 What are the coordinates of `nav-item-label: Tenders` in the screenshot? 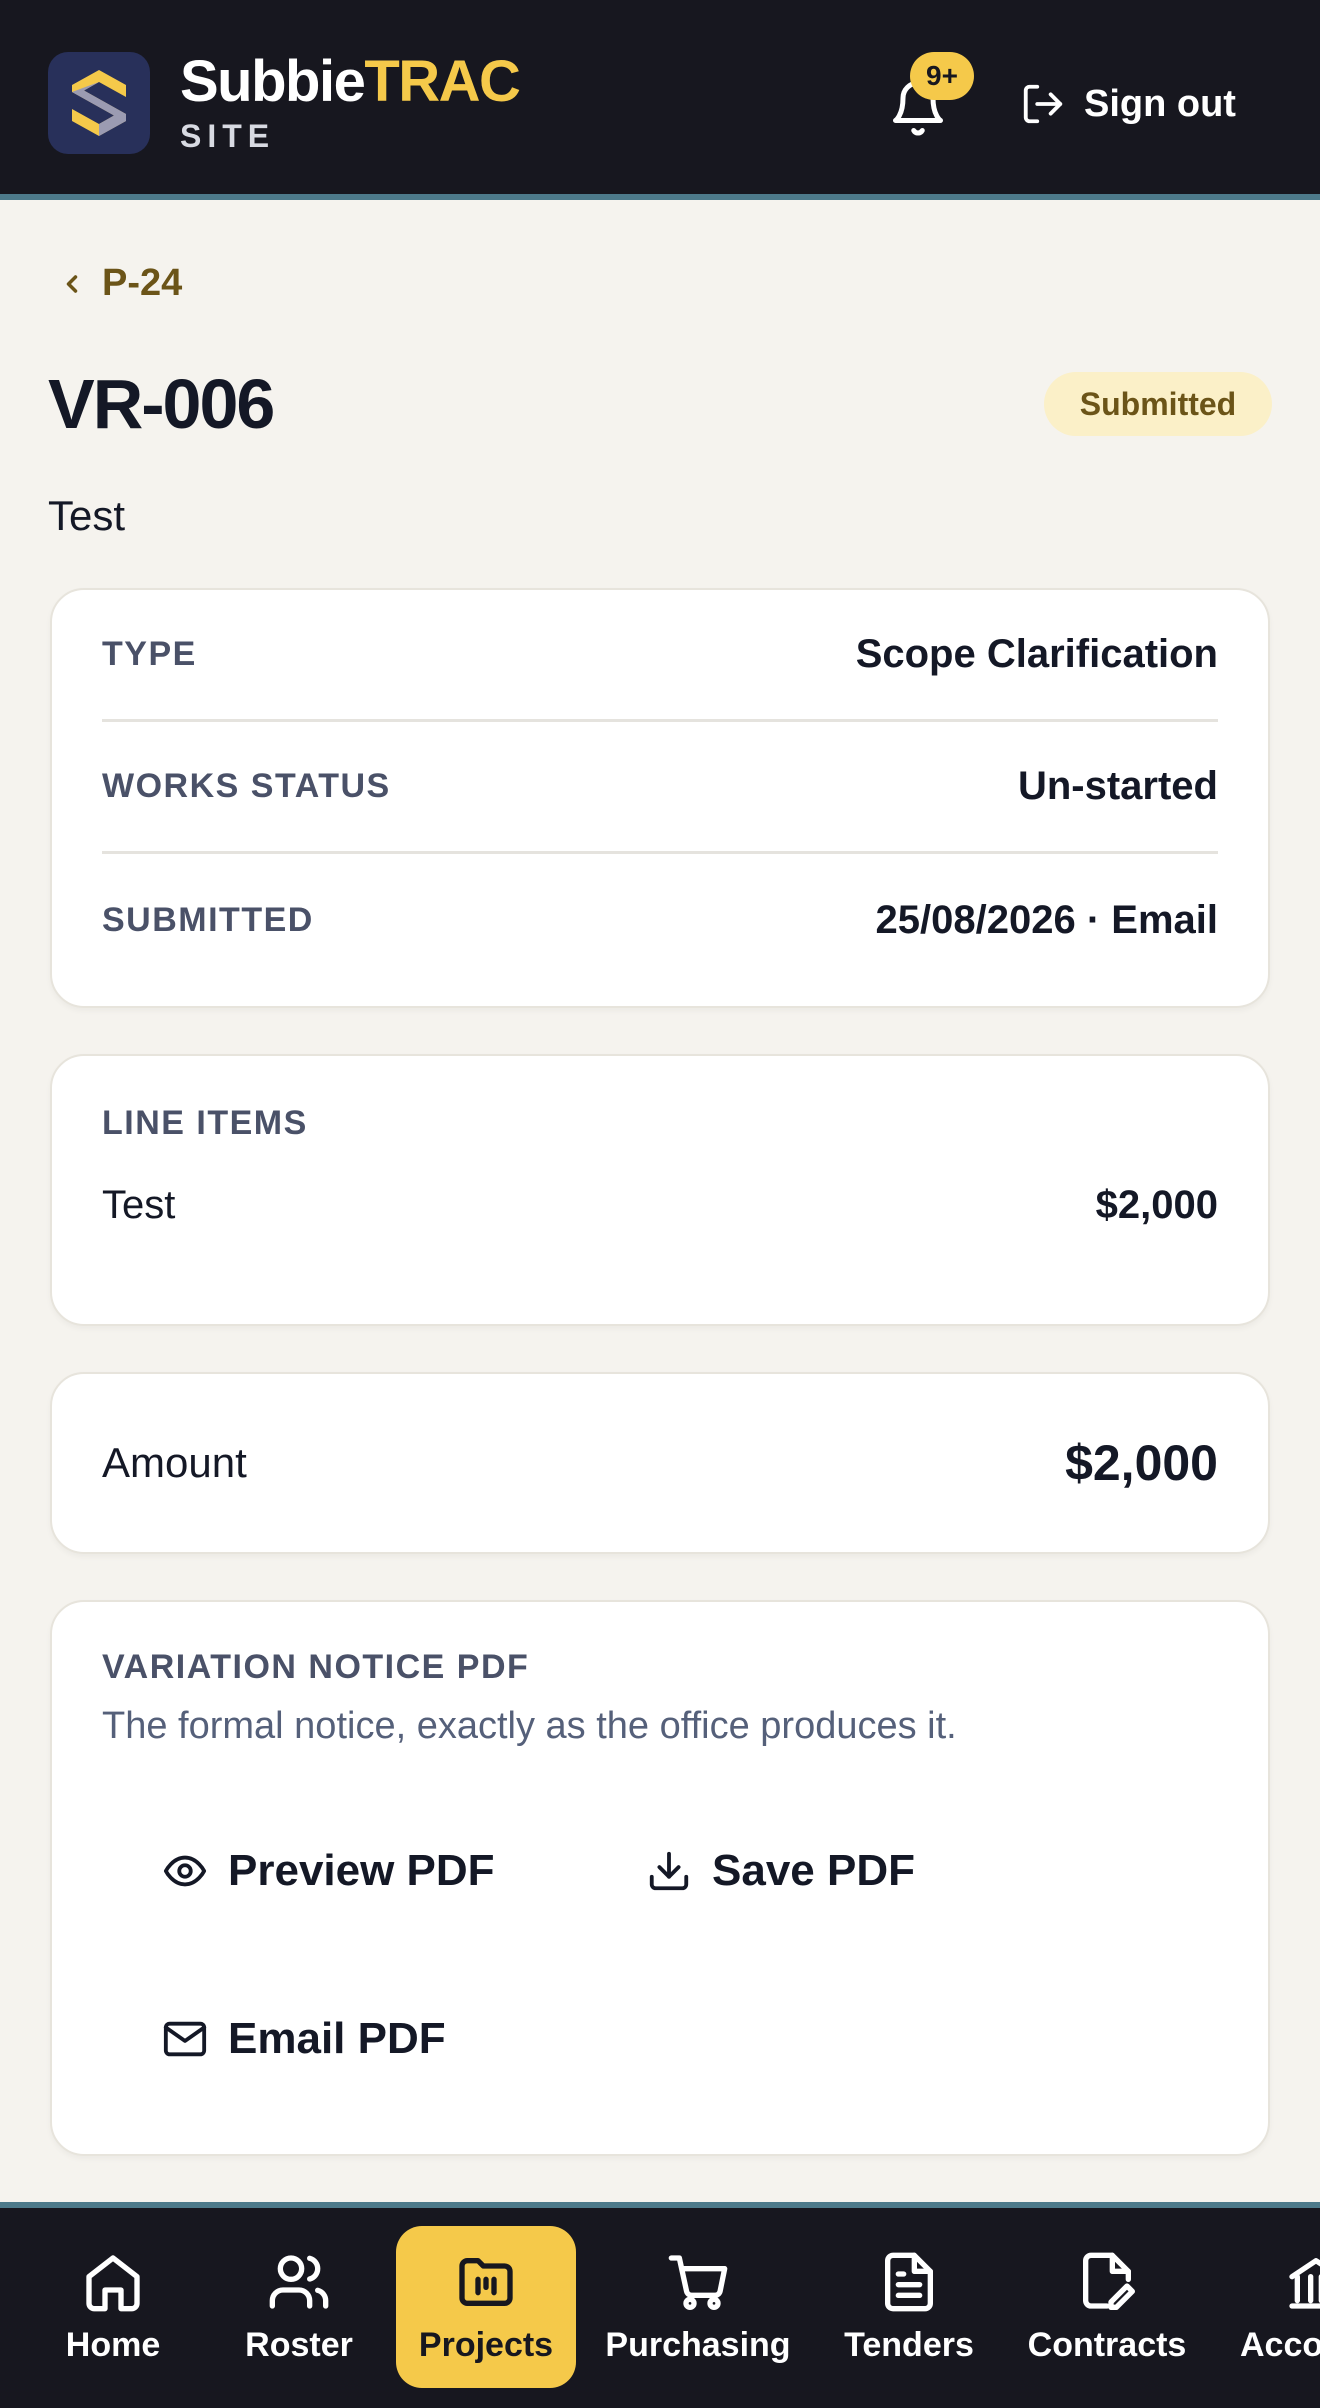 It's located at (909, 2344).